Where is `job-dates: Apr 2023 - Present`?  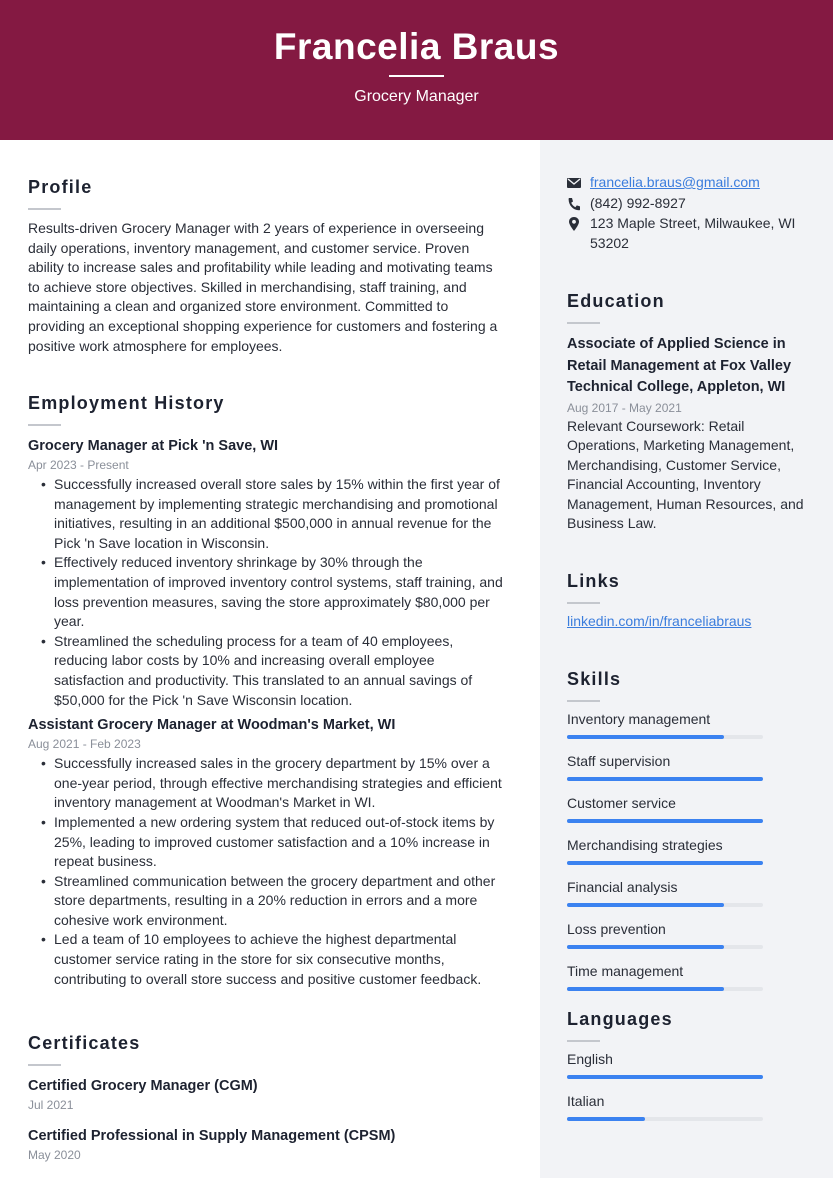
job-dates: Apr 2023 - Present is located at coordinates (78, 465).